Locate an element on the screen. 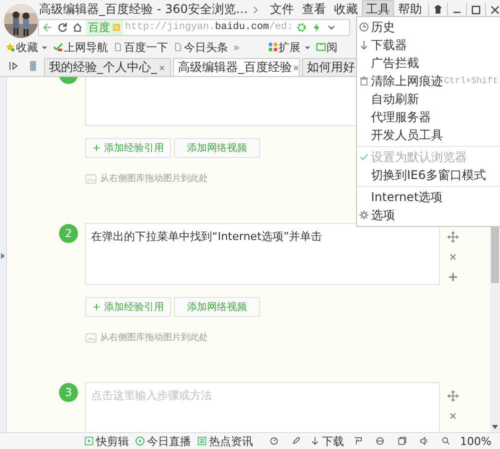 Image resolution: width=500 pixels, height=449 pixels. step-number: 3 is located at coordinates (68, 392).